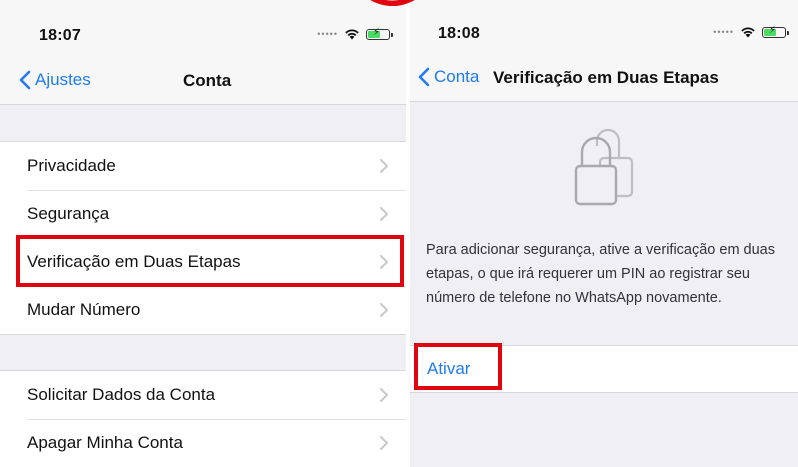 The height and width of the screenshot is (467, 798). Describe the element at coordinates (203, 214) in the screenshot. I see `settings-item-security: Segurança` at that location.